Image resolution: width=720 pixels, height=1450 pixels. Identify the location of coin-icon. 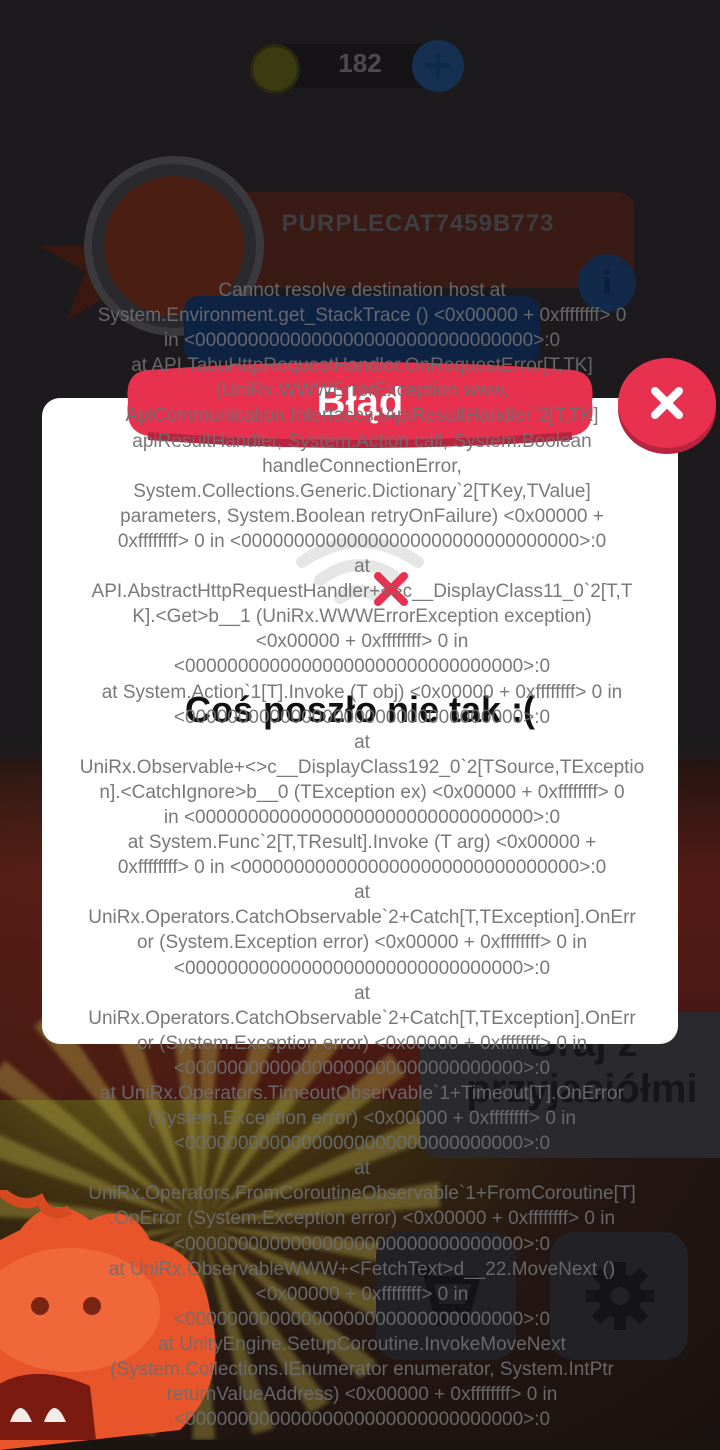
(275, 69).